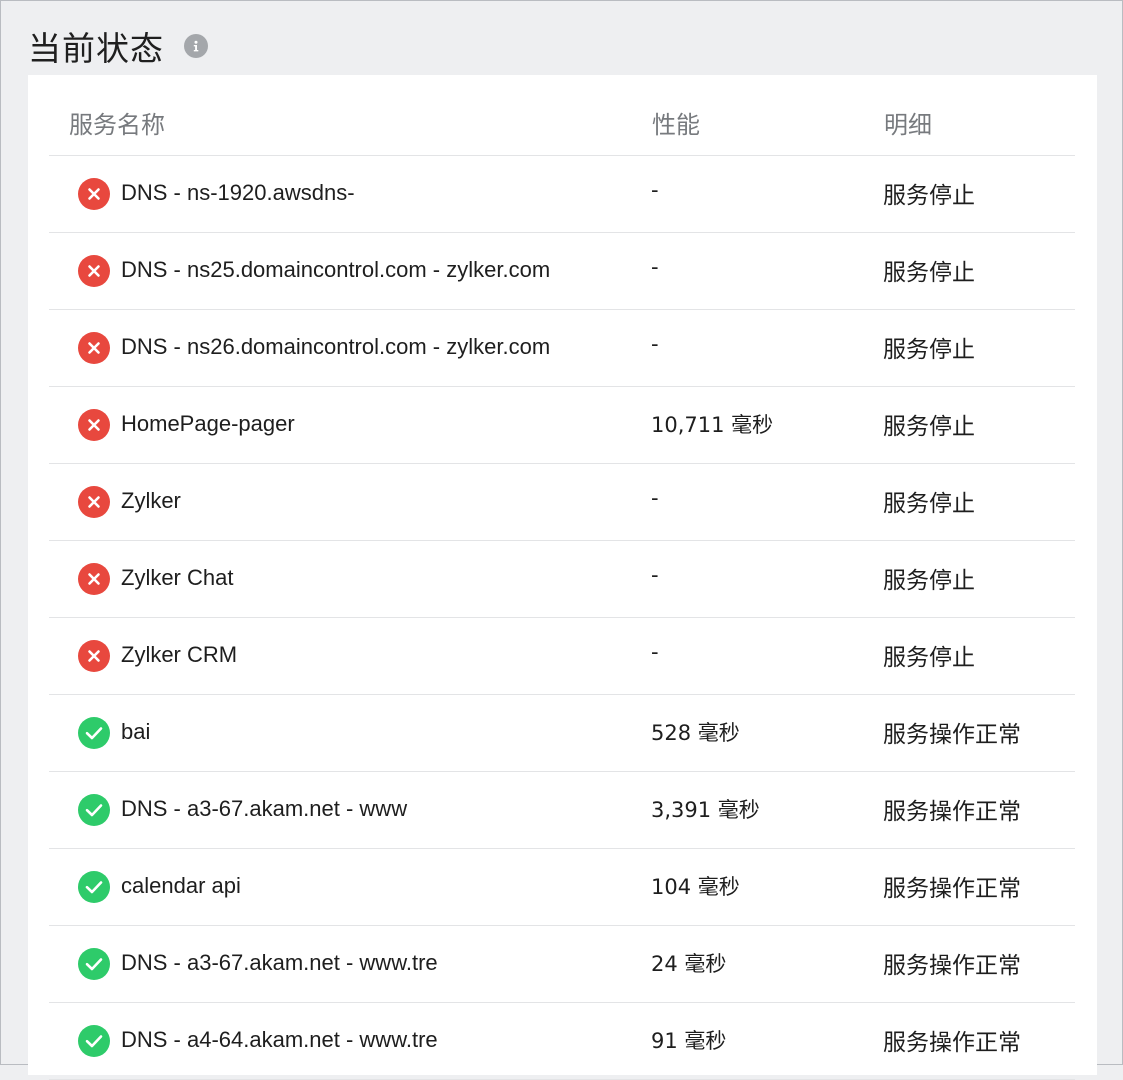  I want to click on performance-value: 3,391 毫秒, so click(705, 809).